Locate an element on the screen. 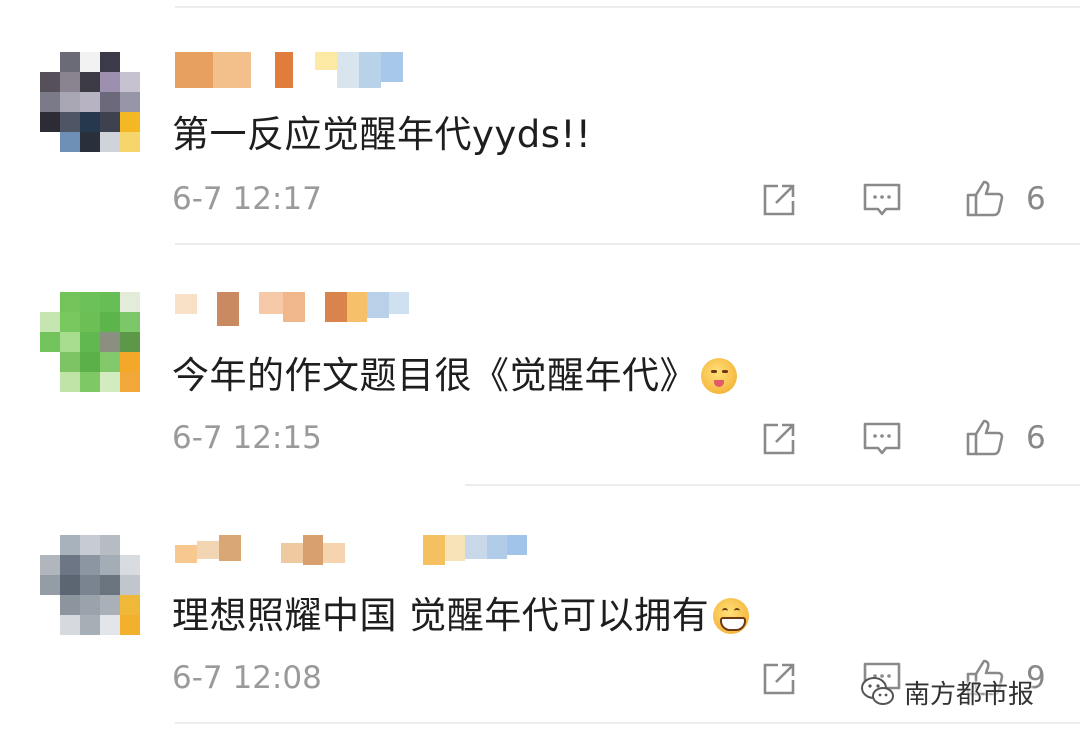 The width and height of the screenshot is (1080, 739). like-count: 6 is located at coordinates (1036, 438).